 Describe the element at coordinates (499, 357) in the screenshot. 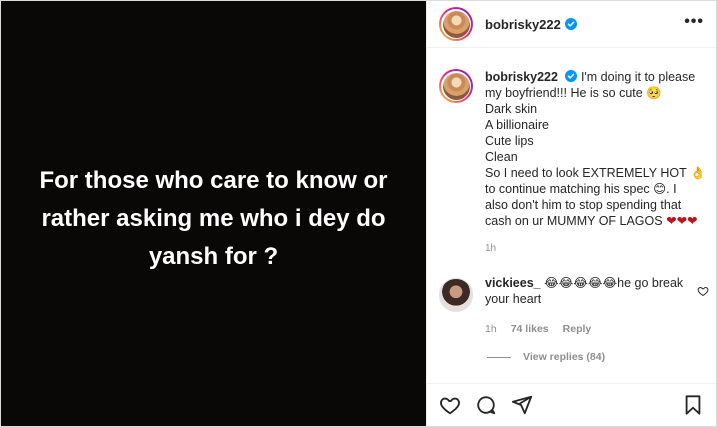

I see `divider` at that location.